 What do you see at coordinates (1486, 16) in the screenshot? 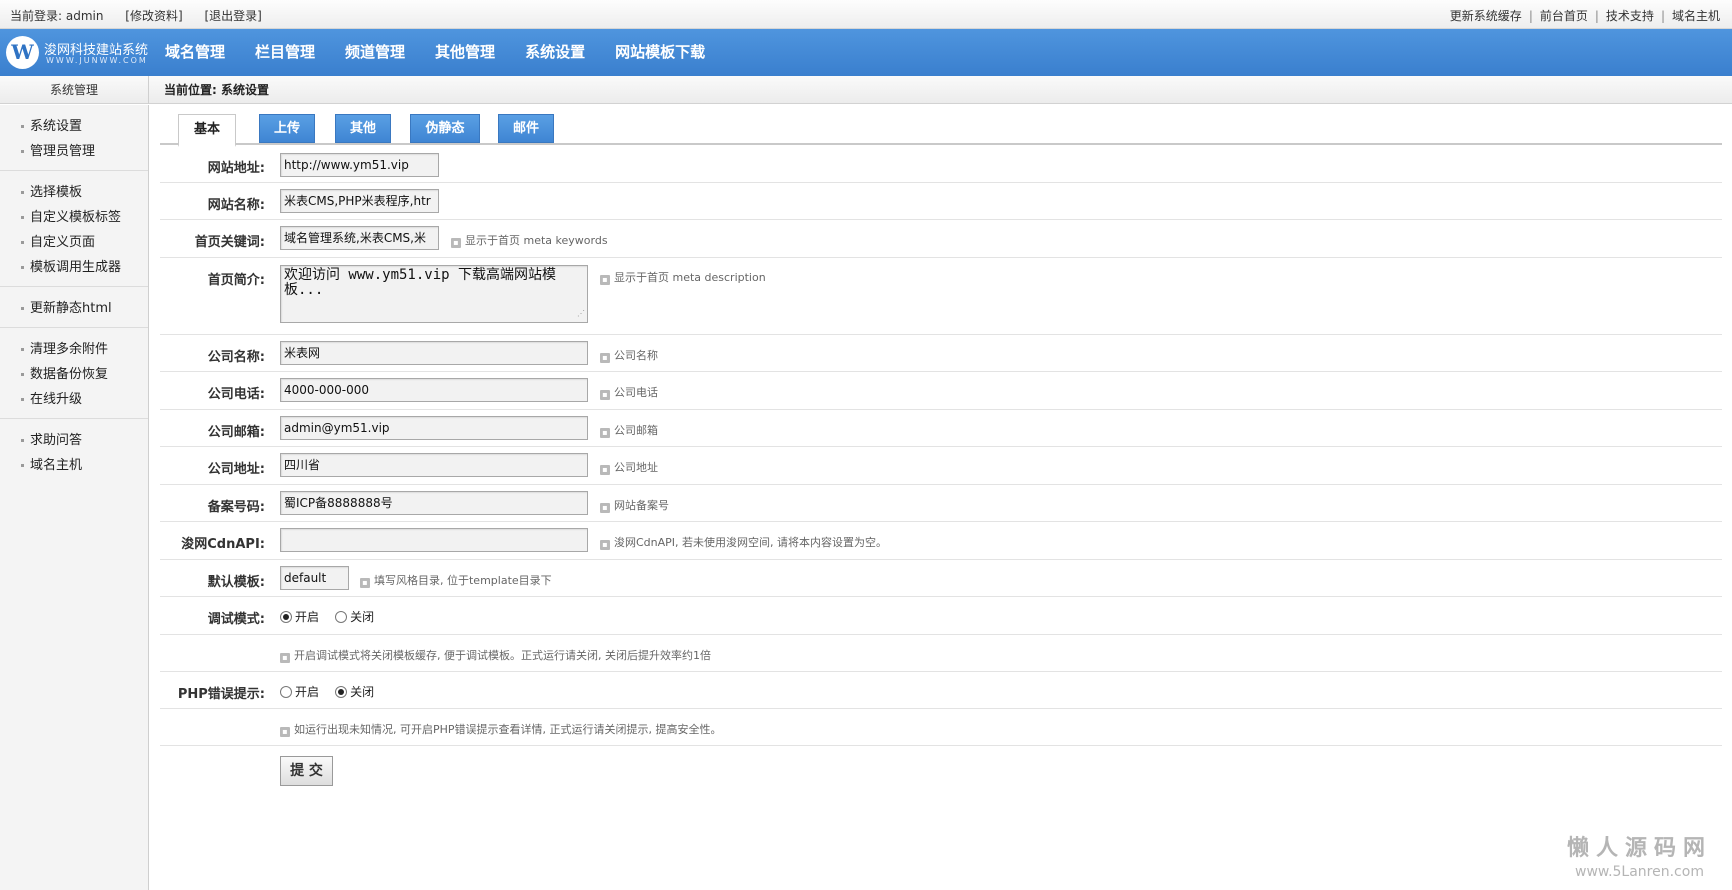
I see `update-cache-link: 更新系统缓存` at bounding box center [1486, 16].